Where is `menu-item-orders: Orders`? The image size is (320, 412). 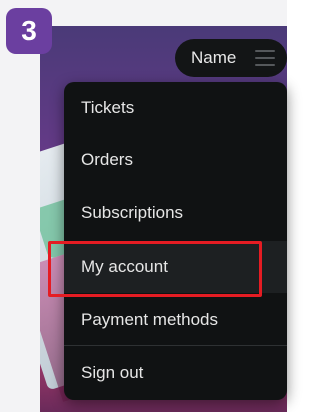
menu-item-orders: Orders is located at coordinates (175, 160).